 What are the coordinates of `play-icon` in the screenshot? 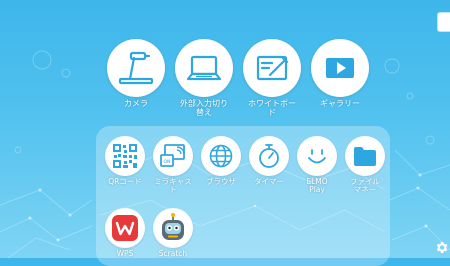 It's located at (340, 68).